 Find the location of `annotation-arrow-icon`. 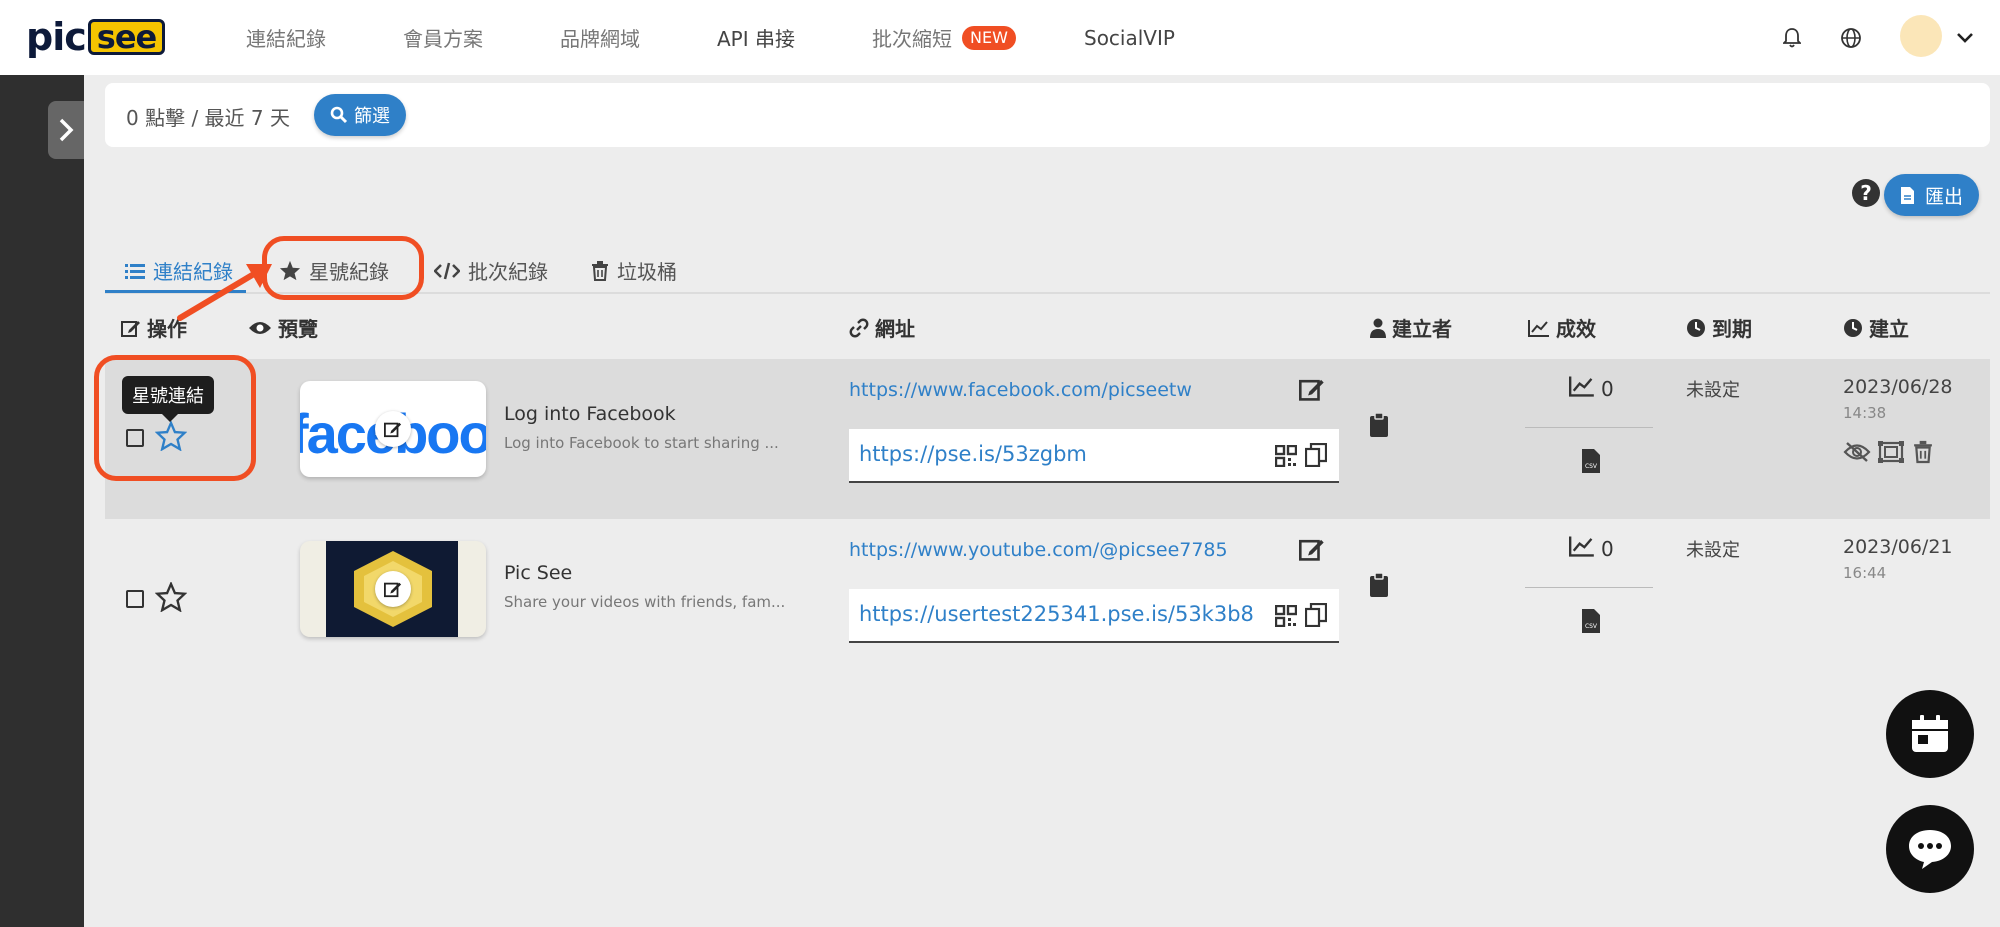

annotation-arrow-icon is located at coordinates (224, 292).